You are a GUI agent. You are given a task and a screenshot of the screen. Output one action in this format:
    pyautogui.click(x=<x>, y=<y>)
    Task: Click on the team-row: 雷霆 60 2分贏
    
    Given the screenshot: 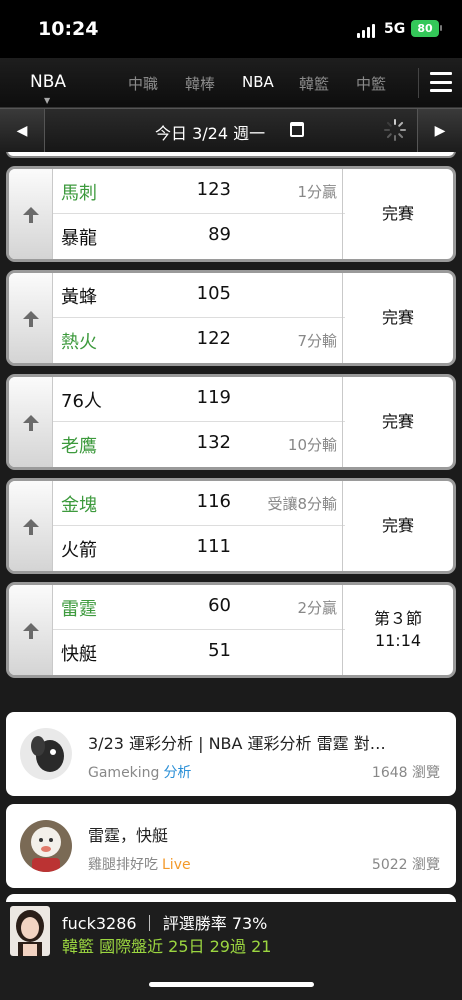 What is the action you would take?
    pyautogui.click(x=199, y=607)
    